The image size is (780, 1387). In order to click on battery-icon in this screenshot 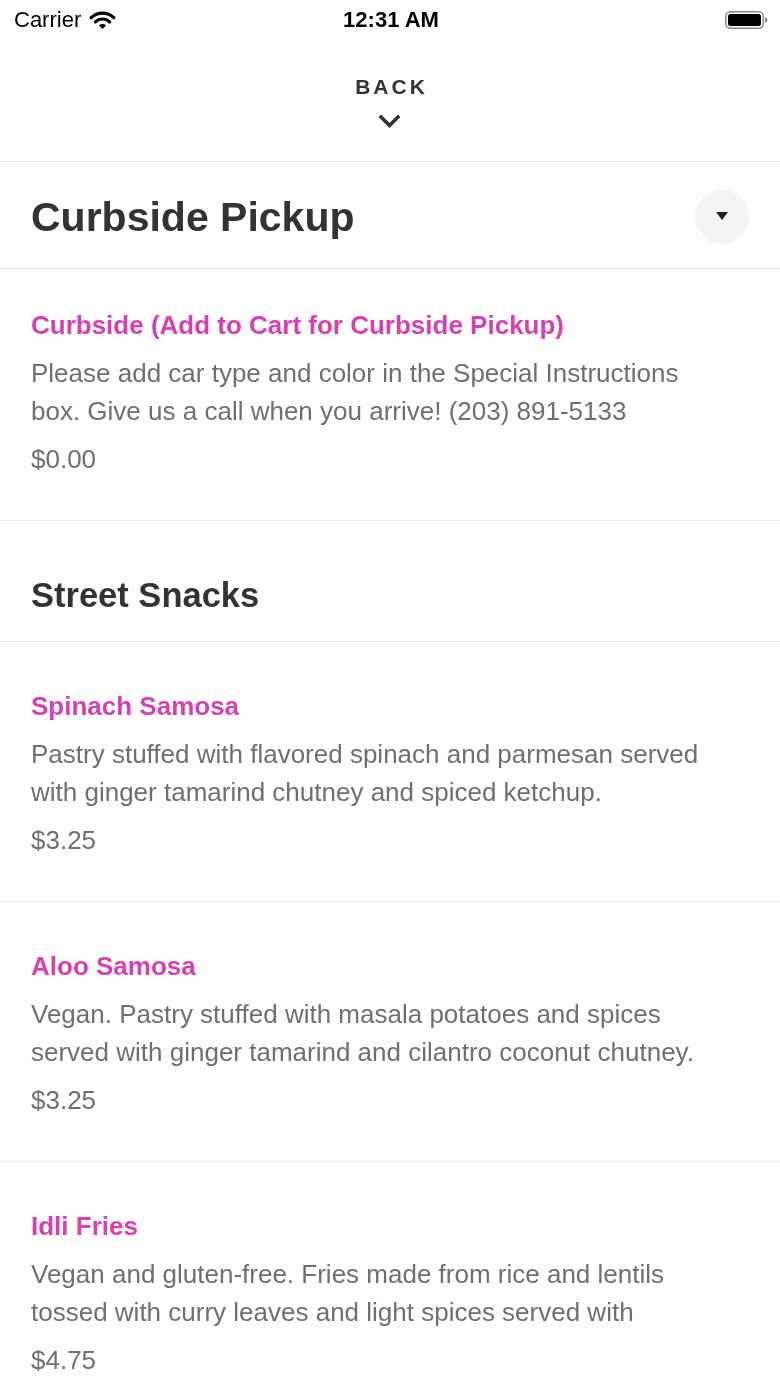, I will do `click(746, 20)`.